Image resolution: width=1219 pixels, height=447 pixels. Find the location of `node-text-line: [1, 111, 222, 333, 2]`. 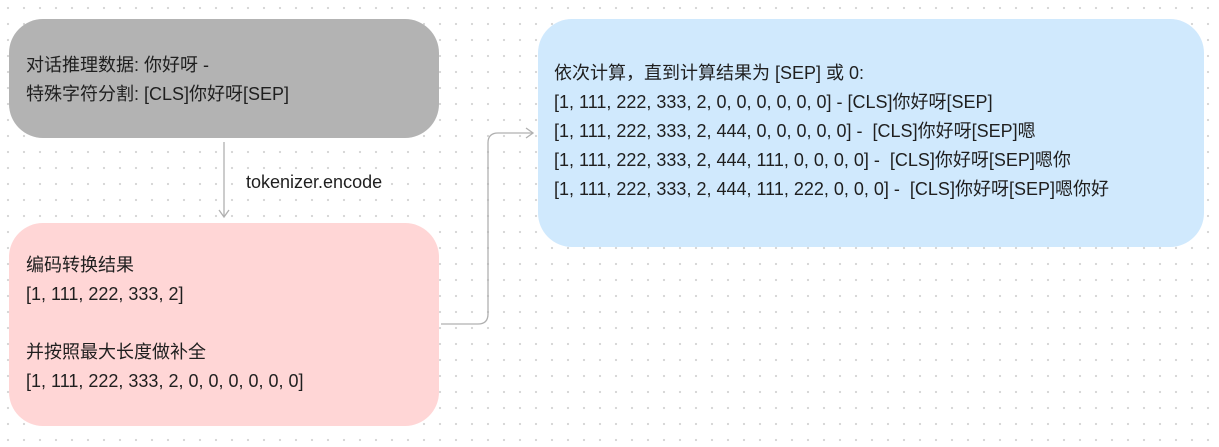

node-text-line: [1, 111, 222, 333, 2] is located at coordinates (105, 294).